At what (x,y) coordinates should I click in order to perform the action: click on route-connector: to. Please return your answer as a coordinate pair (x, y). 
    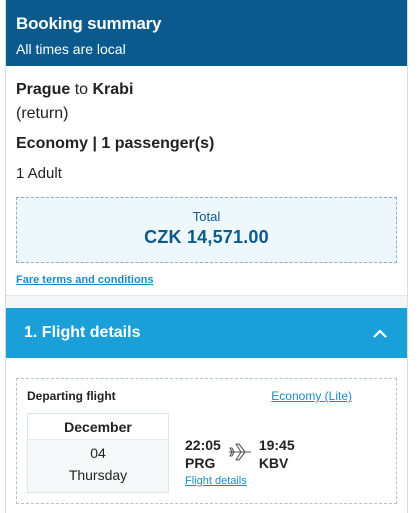
    Looking at the image, I should click on (81, 89).